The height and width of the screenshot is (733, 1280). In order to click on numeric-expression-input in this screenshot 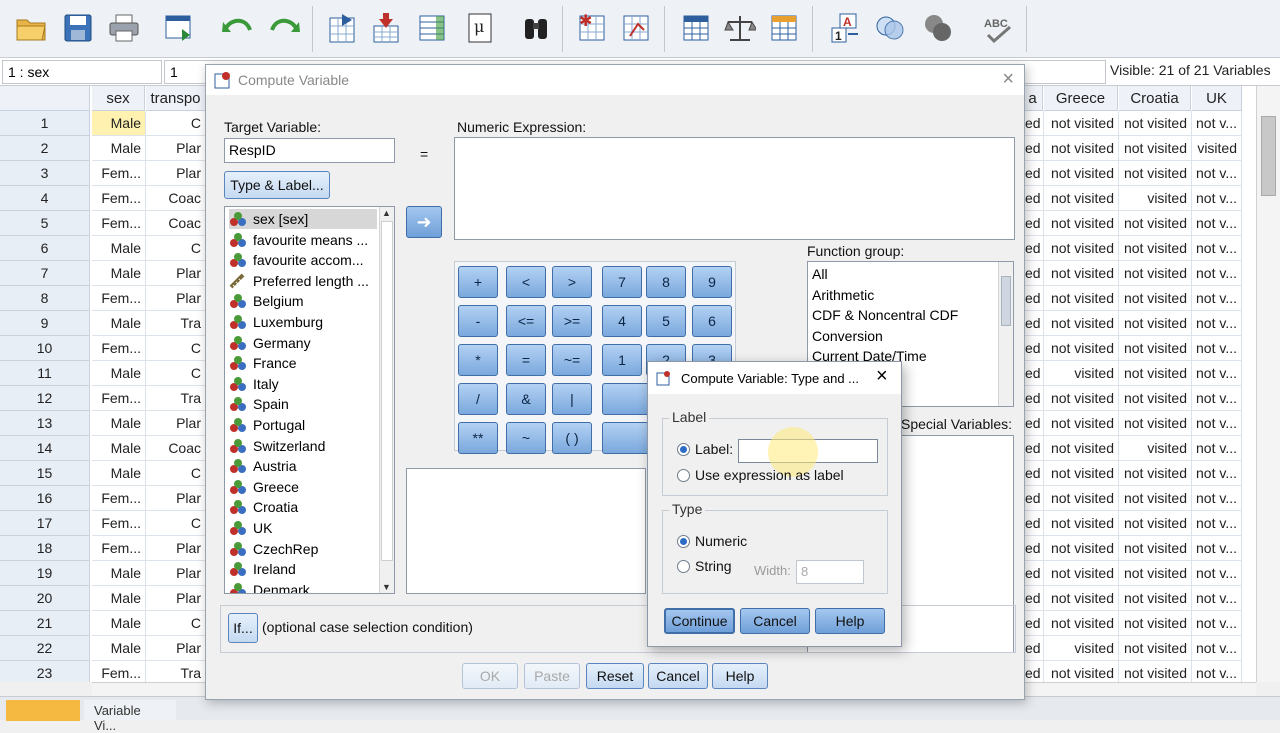, I will do `click(734, 188)`.